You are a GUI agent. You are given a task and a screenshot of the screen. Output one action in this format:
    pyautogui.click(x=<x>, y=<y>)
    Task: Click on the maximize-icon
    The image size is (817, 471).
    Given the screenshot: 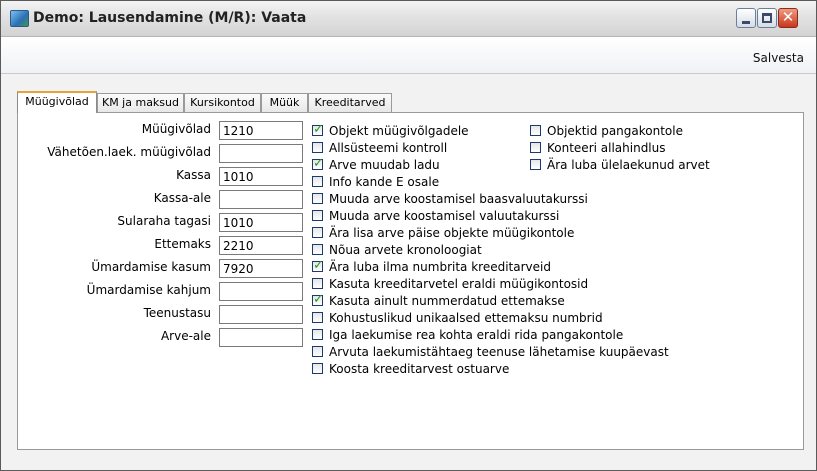 What is the action you would take?
    pyautogui.click(x=767, y=18)
    